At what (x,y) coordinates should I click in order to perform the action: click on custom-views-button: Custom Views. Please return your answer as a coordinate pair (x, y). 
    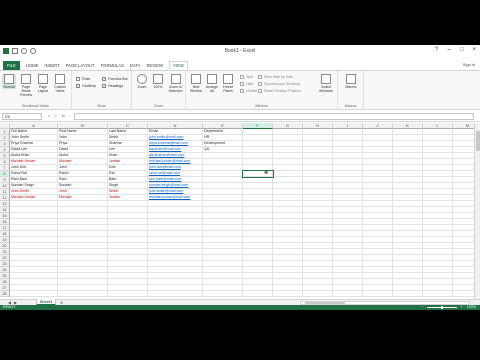
    Looking at the image, I should click on (60, 83).